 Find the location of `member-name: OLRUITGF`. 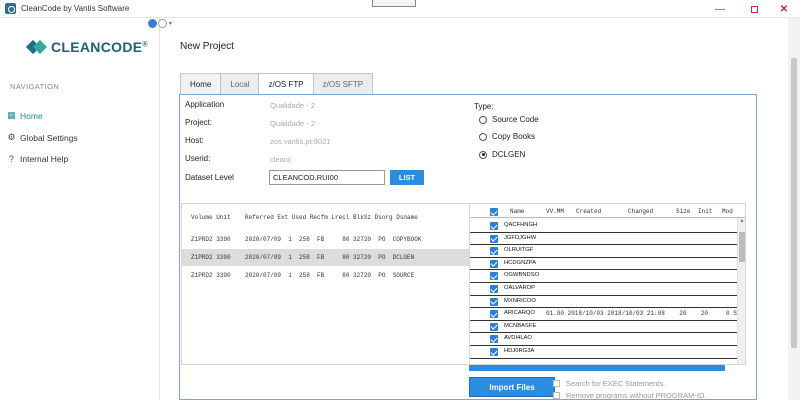

member-name: OLRUITGF is located at coordinates (519, 250).